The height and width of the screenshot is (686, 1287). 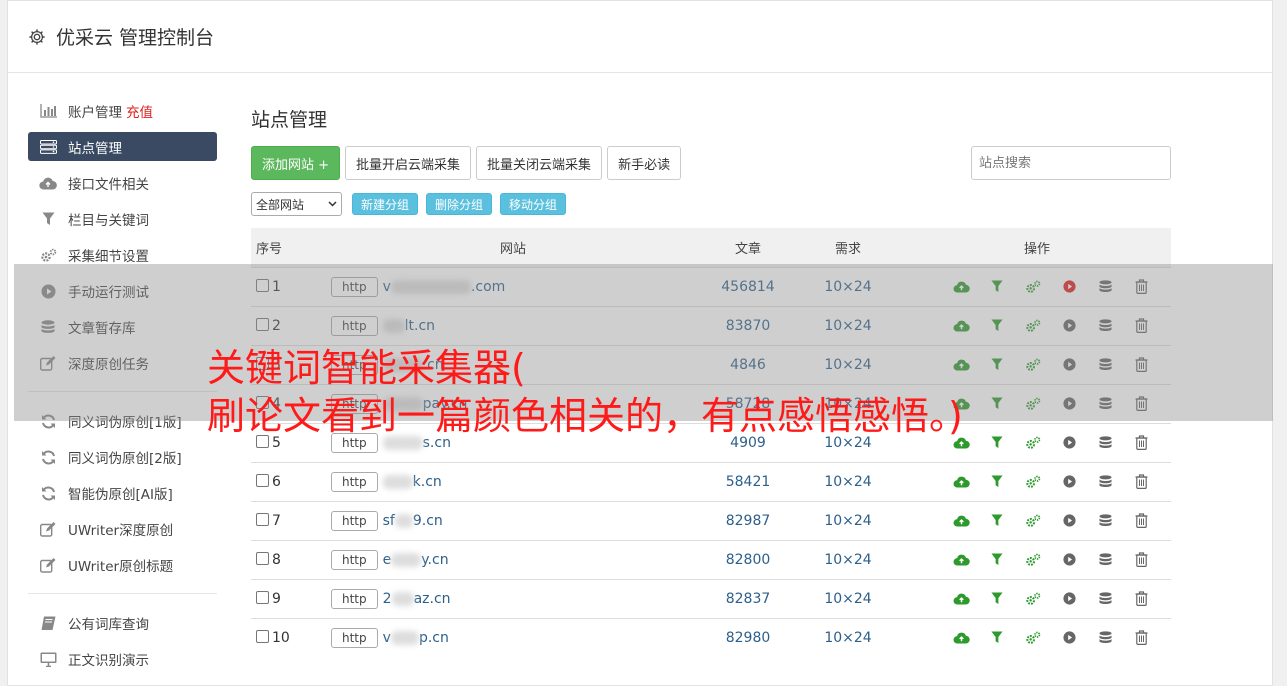 What do you see at coordinates (385, 204) in the screenshot?
I see `new-group-button: 新建分组` at bounding box center [385, 204].